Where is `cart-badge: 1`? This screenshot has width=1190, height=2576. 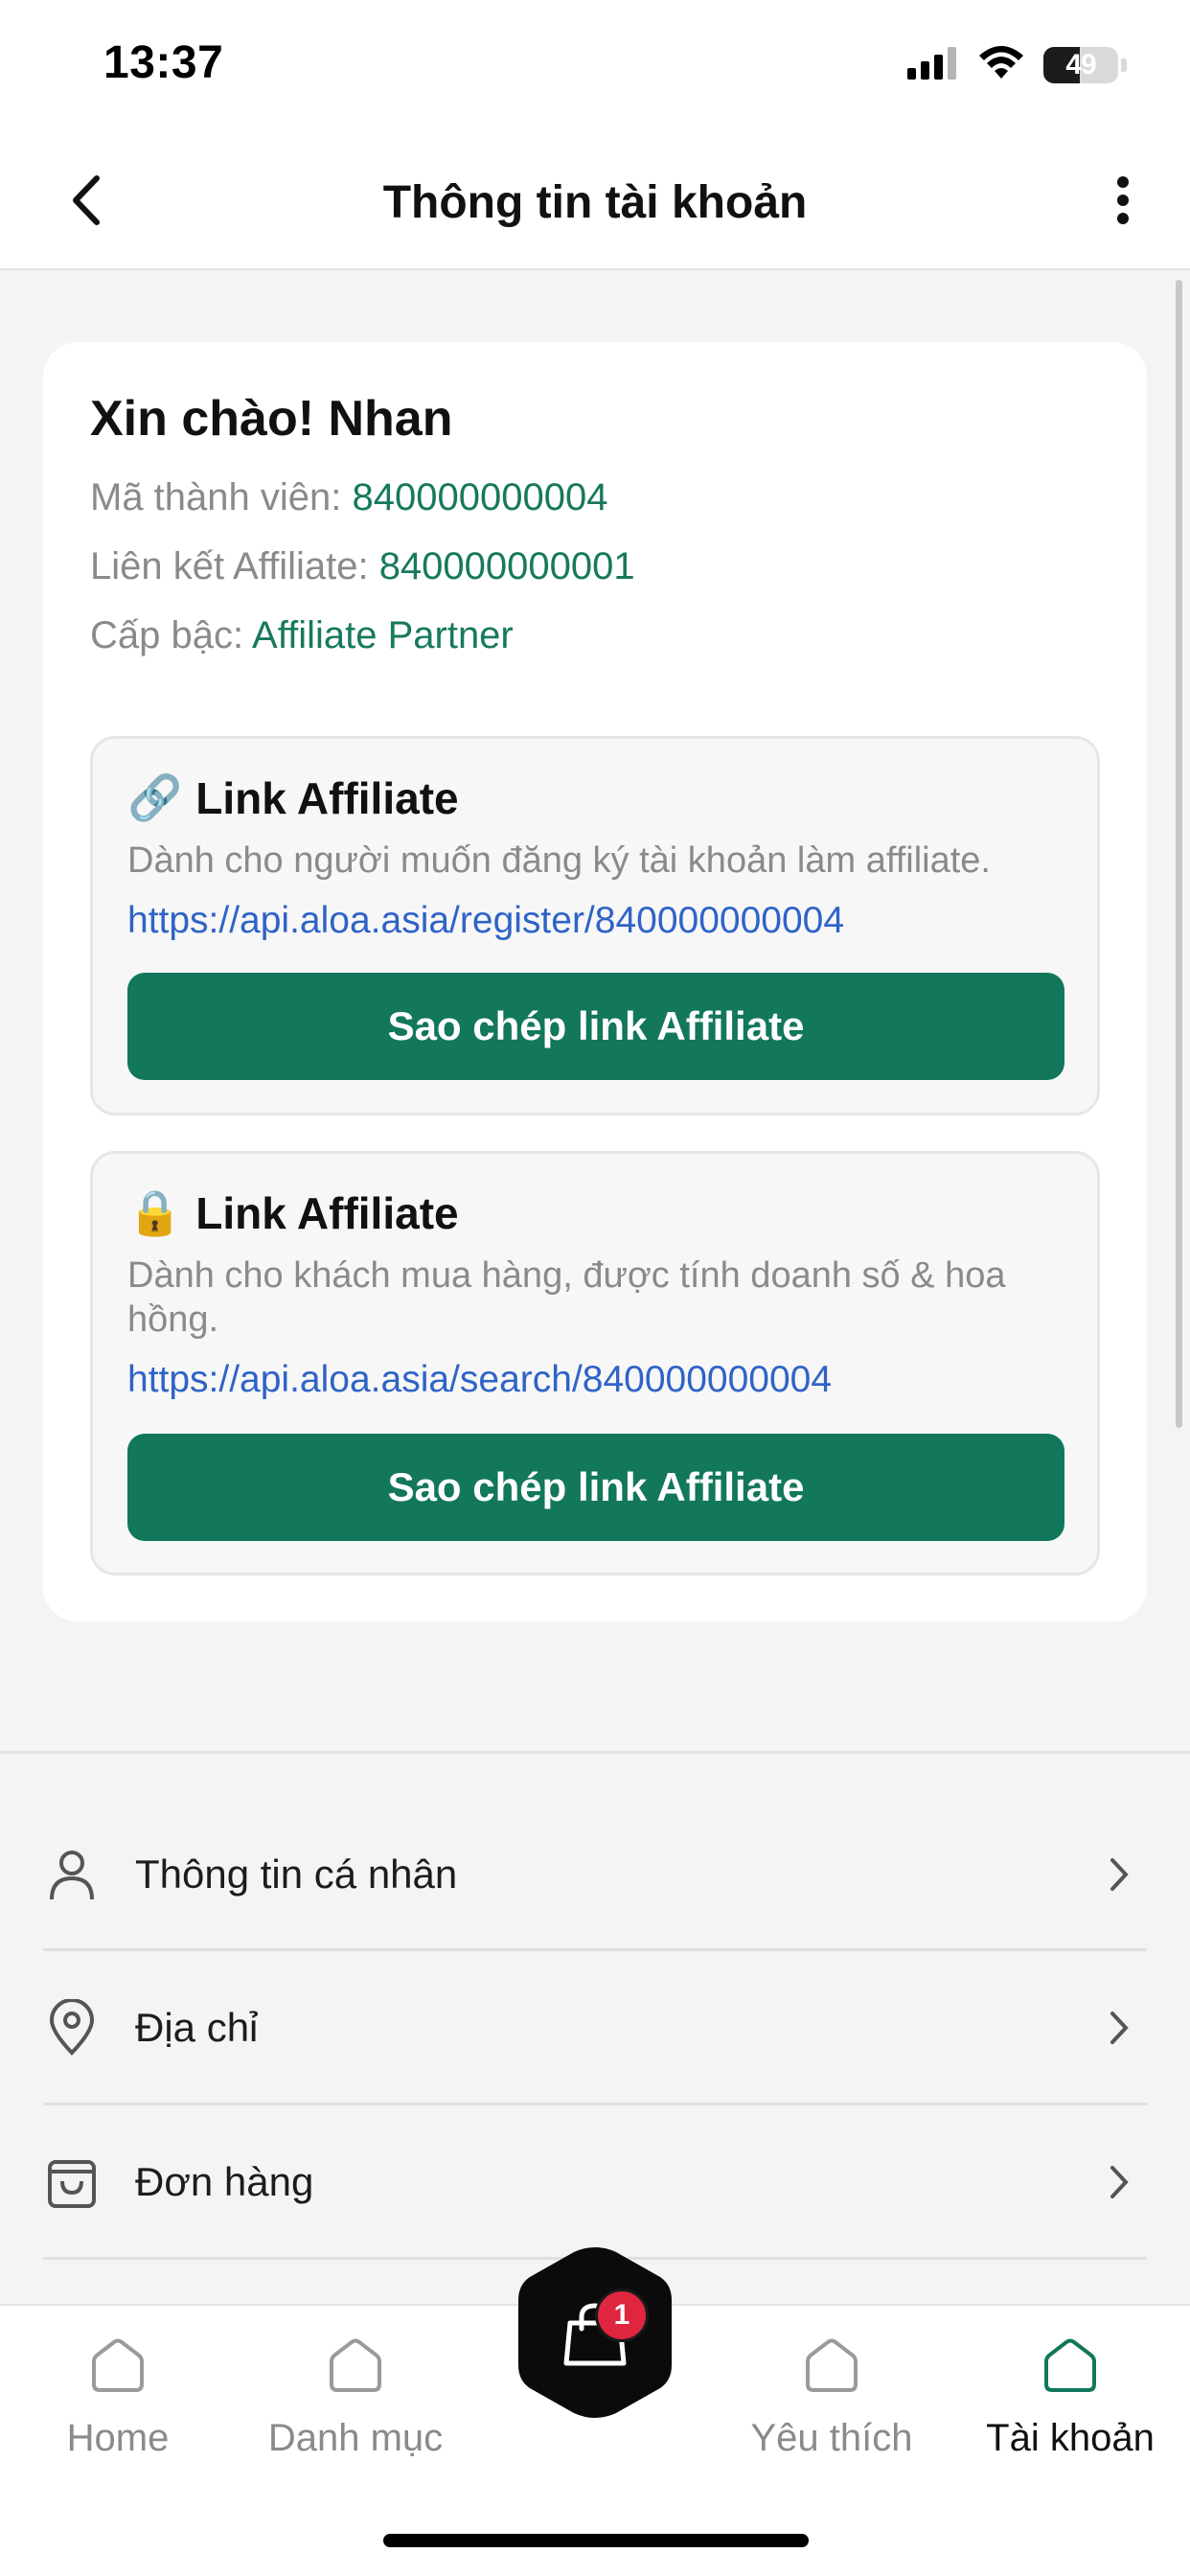
cart-badge: 1 is located at coordinates (622, 2315).